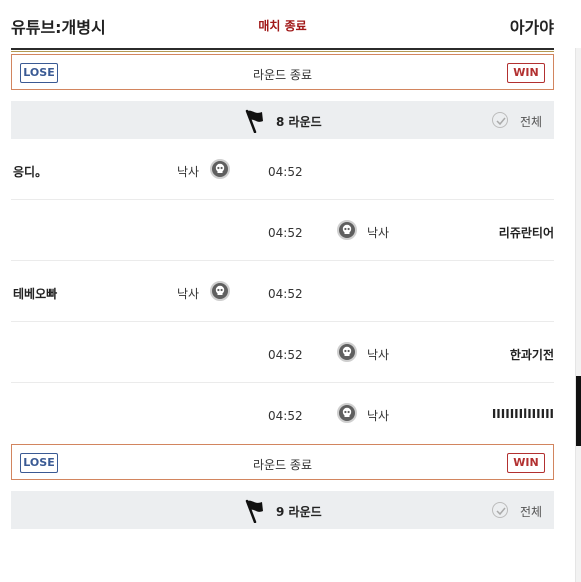  I want to click on player-name: IIIIIIIlIIIIII, so click(522, 414).